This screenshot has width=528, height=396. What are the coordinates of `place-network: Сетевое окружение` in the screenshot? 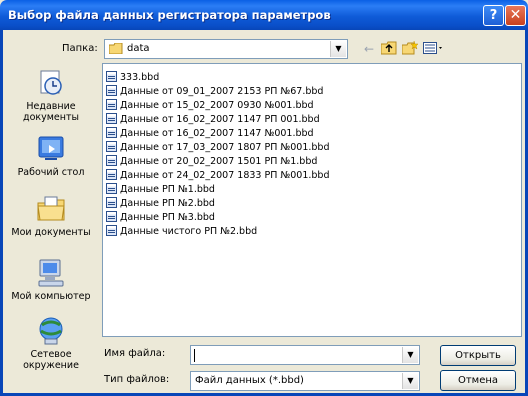 It's located at (51, 343).